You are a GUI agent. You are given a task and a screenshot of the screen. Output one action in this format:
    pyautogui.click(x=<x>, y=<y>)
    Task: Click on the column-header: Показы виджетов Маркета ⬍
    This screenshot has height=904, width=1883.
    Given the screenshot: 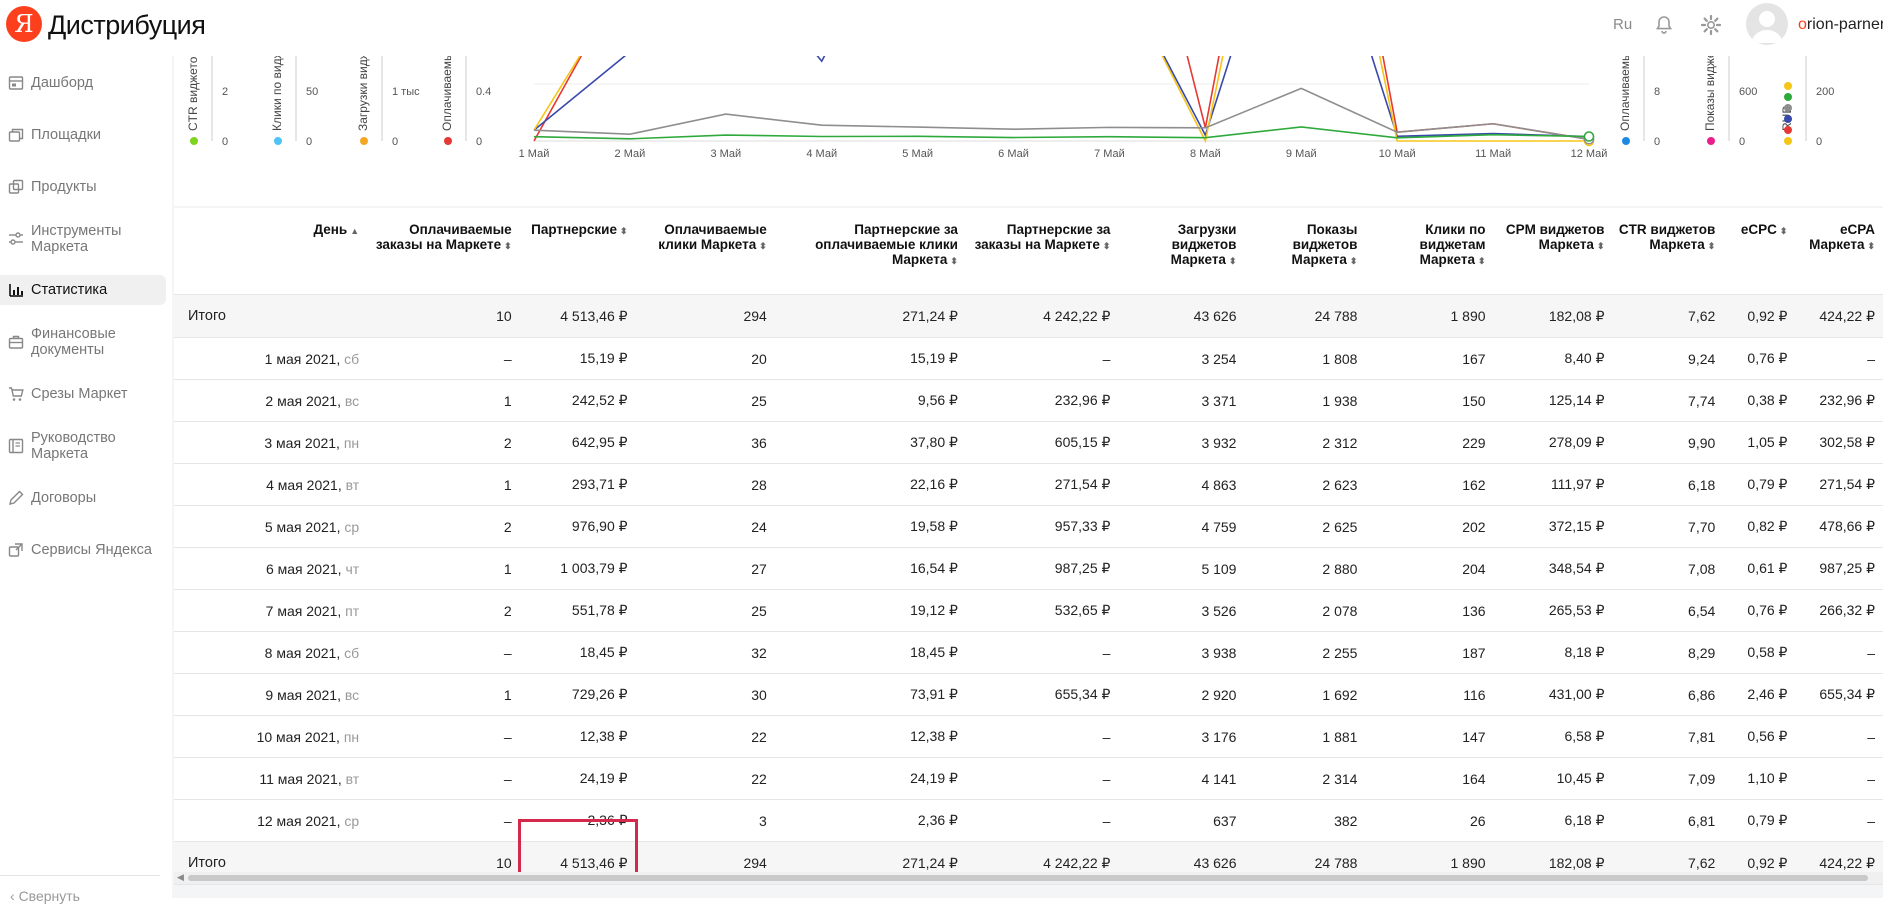 What is the action you would take?
    pyautogui.click(x=1305, y=251)
    